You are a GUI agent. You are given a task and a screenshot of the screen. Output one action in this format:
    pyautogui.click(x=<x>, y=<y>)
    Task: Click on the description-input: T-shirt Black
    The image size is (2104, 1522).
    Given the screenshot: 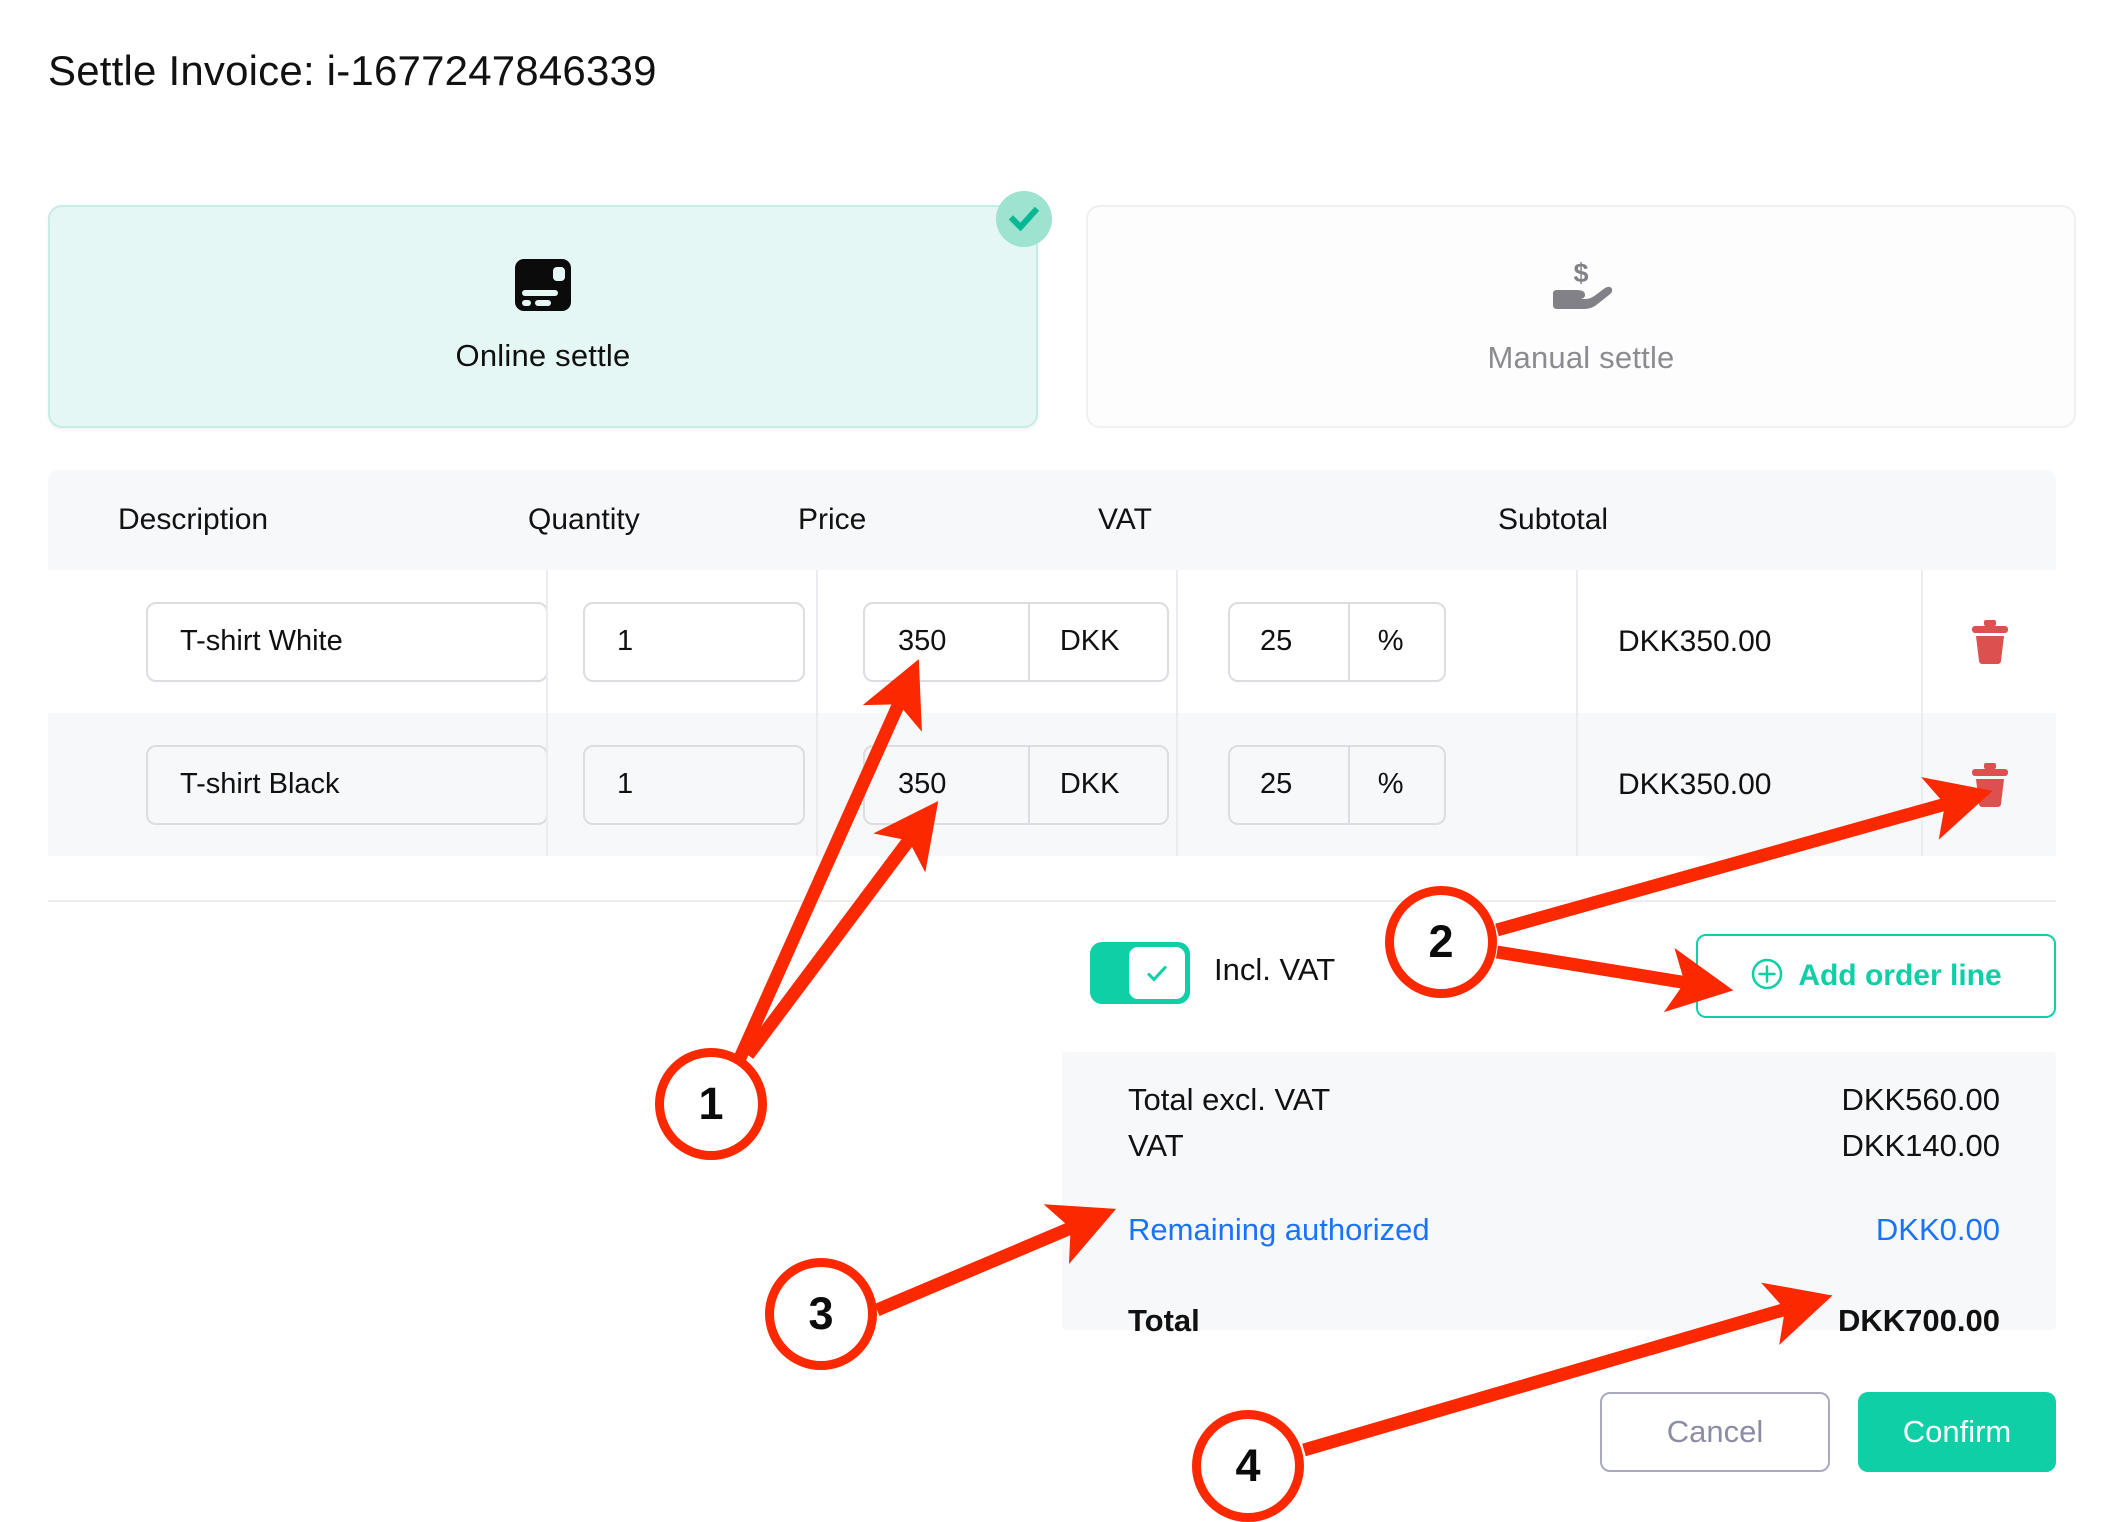 What is the action you would take?
    pyautogui.click(x=347, y=784)
    